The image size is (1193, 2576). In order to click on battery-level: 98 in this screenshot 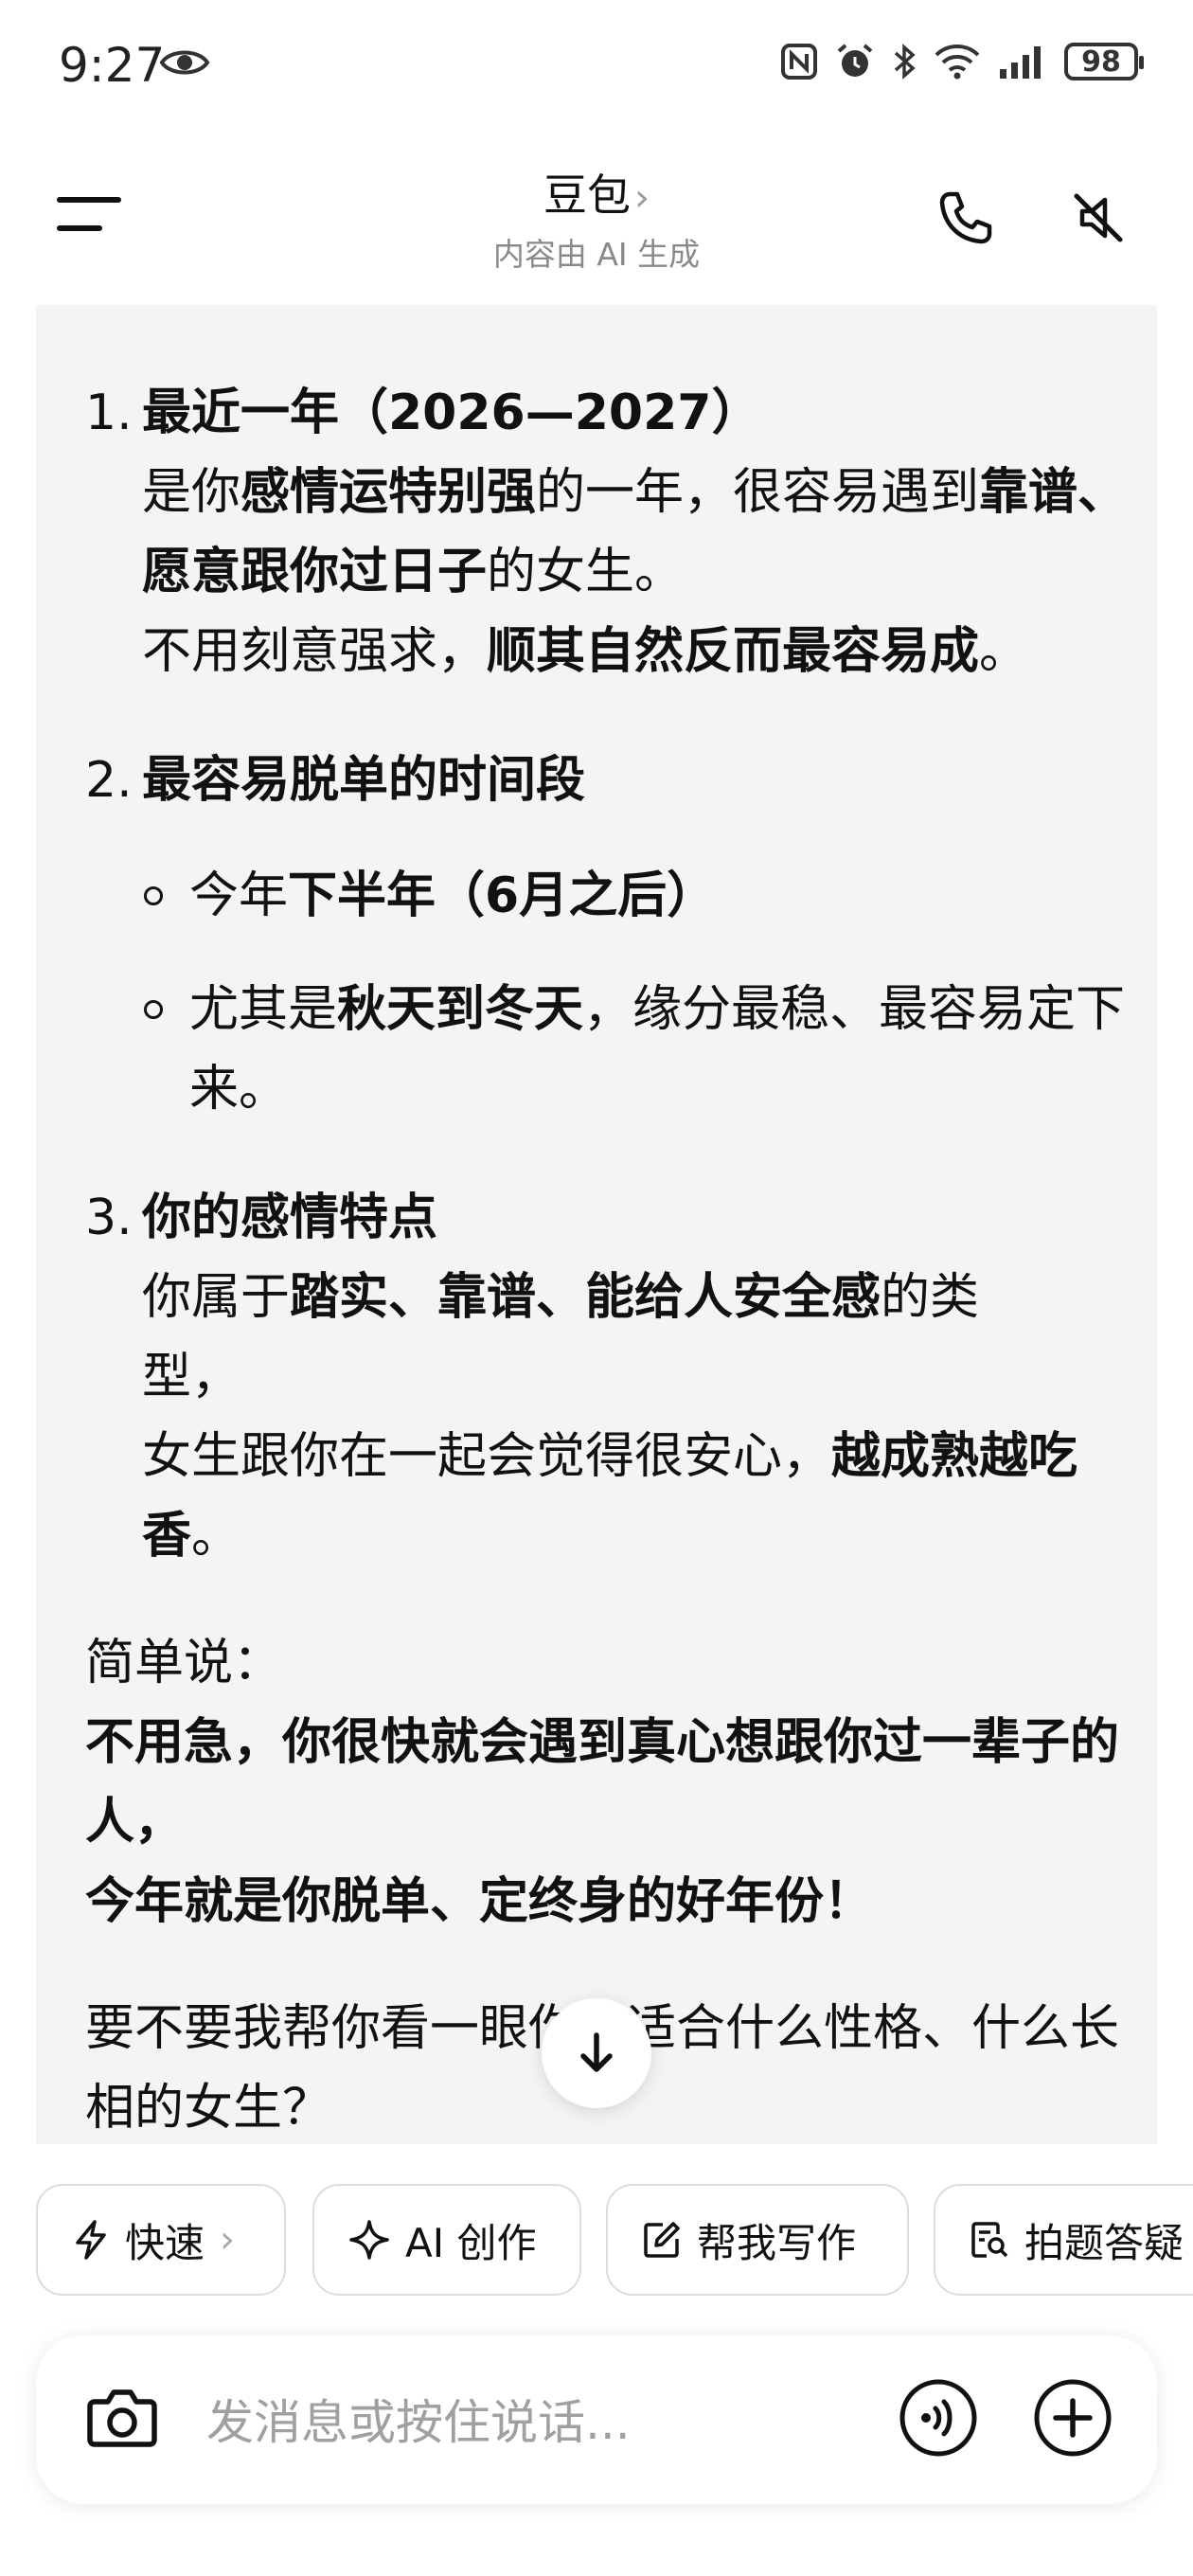, I will do `click(1101, 62)`.